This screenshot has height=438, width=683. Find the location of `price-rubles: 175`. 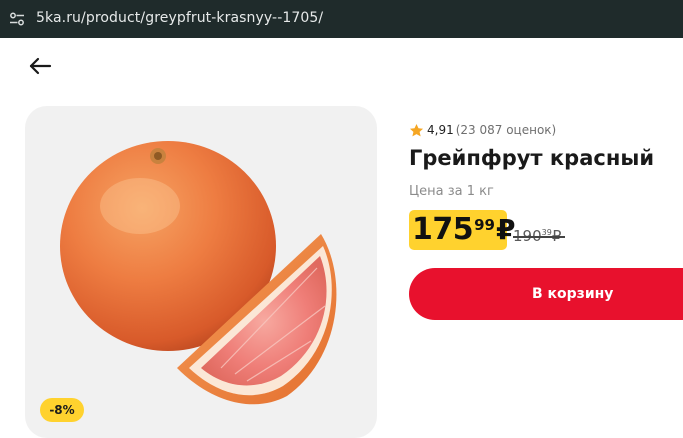

price-rubles: 175 is located at coordinates (443, 229).